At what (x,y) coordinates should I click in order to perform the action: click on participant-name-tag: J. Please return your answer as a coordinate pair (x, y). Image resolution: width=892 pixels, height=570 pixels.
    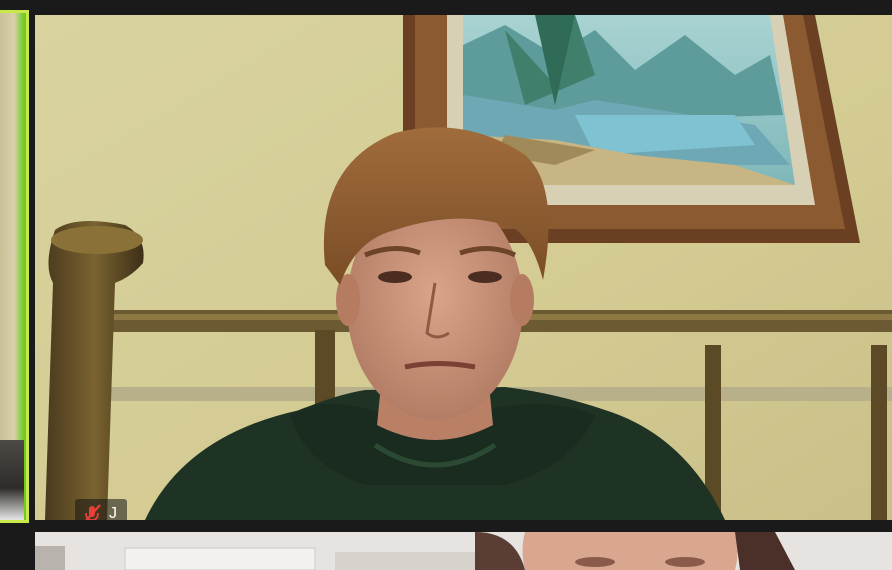
    Looking at the image, I should click on (101, 509).